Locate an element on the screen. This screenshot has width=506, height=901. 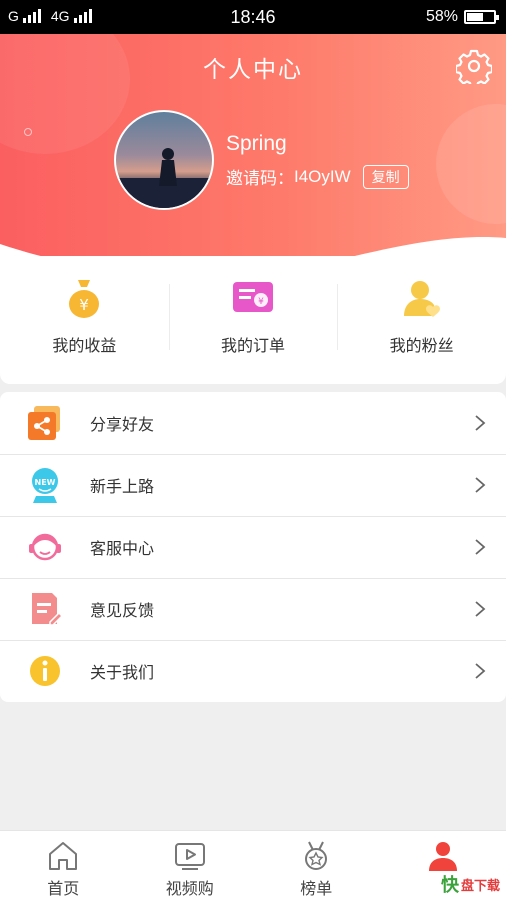
menu-label: 分享好友 is located at coordinates (122, 423).